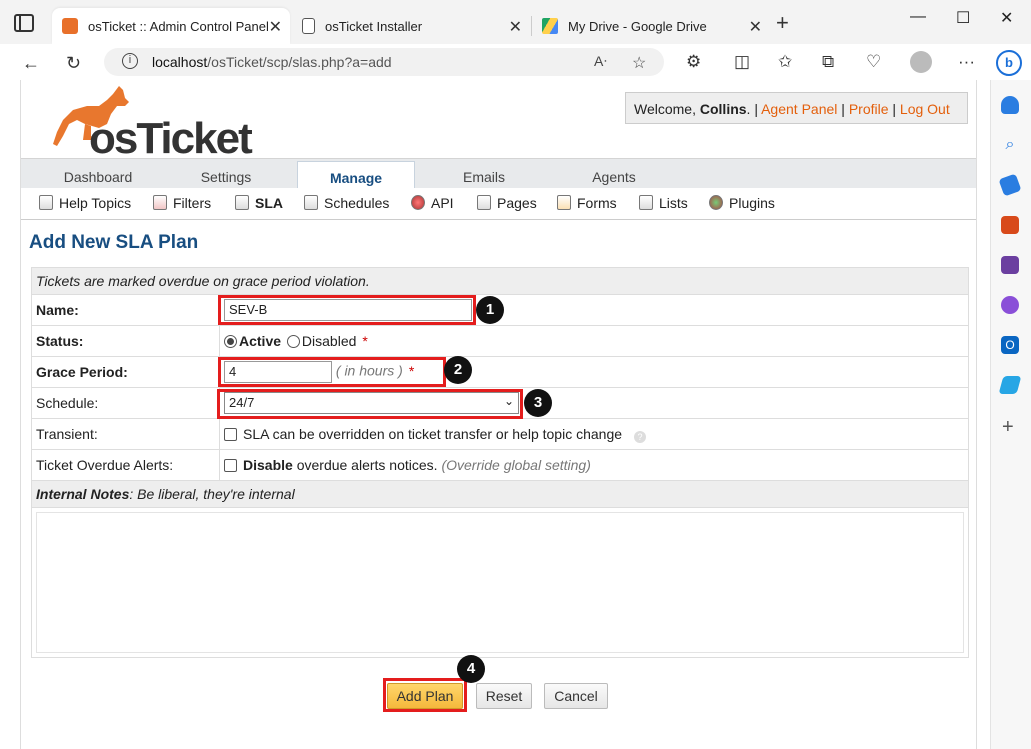 This screenshot has width=1031, height=749. I want to click on grace-period-input: 4, so click(278, 372).